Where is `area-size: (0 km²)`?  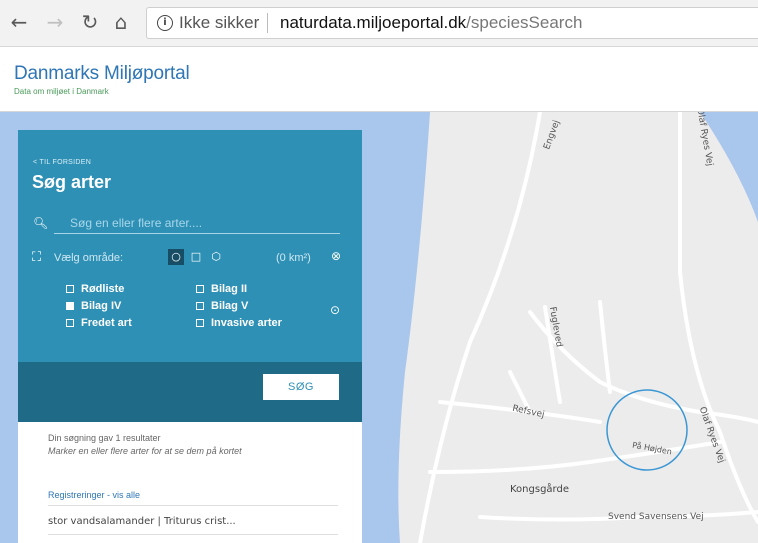
area-size: (0 km²) is located at coordinates (293, 258).